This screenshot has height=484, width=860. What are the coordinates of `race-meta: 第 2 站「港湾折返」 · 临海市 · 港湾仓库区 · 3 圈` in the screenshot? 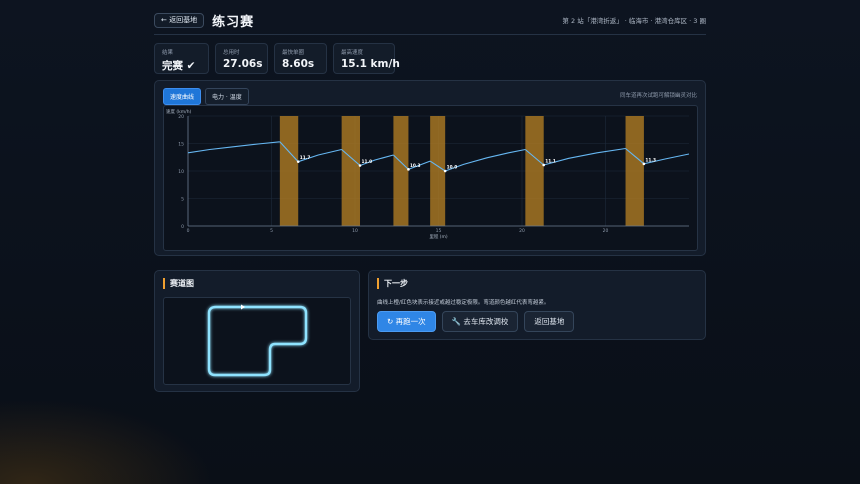 It's located at (634, 21).